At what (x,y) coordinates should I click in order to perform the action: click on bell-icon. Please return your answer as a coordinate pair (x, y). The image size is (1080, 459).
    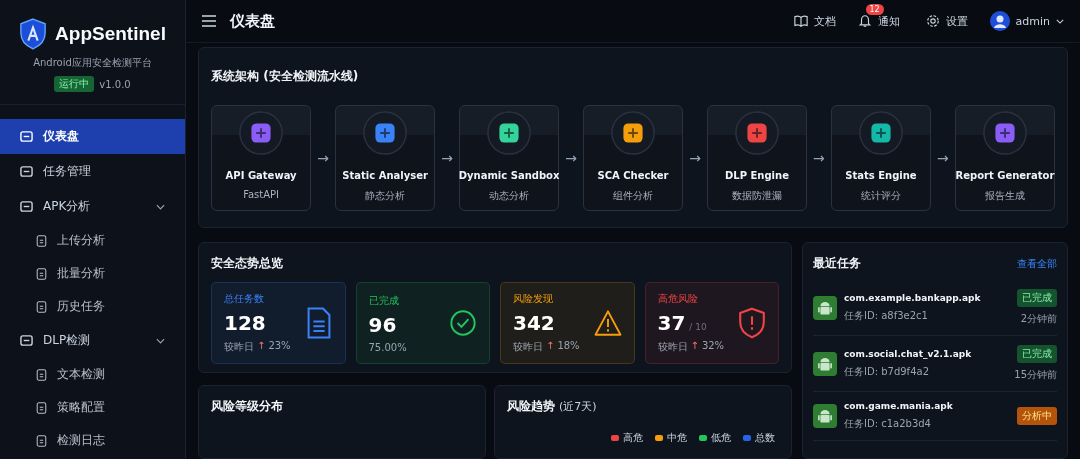
    Looking at the image, I should click on (864, 21).